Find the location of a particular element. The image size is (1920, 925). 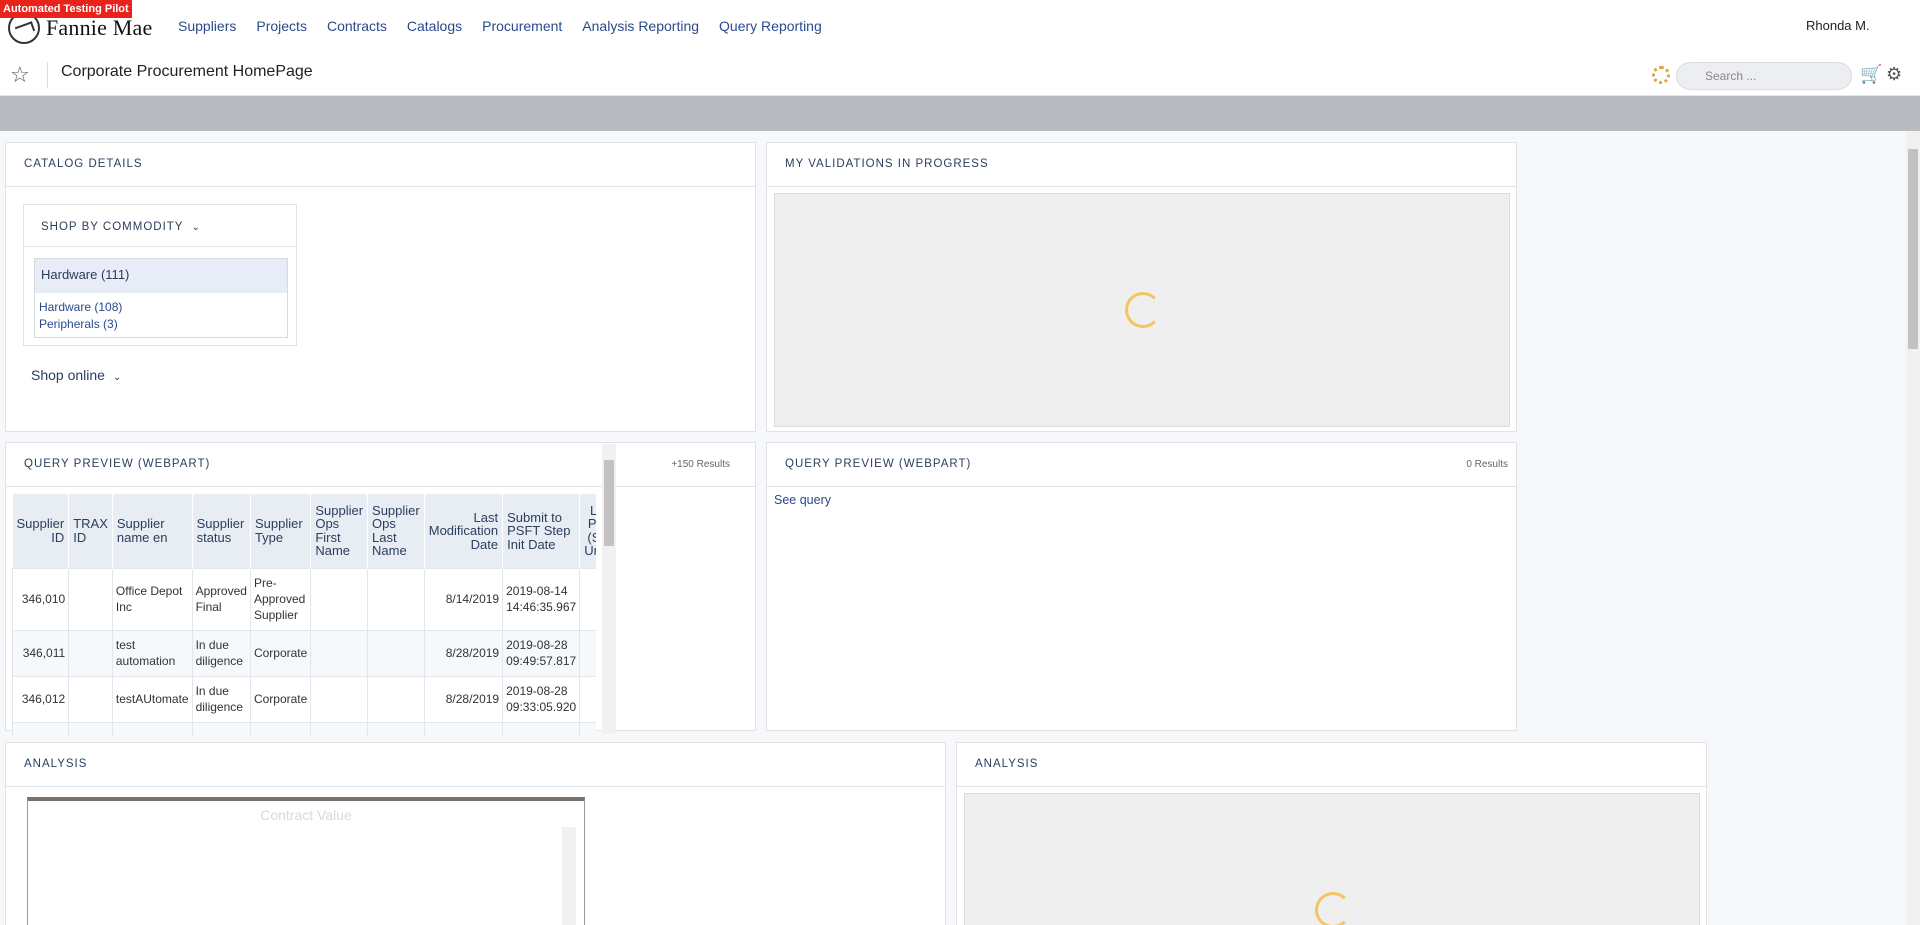

table-cell: In due diligence is located at coordinates (221, 699).